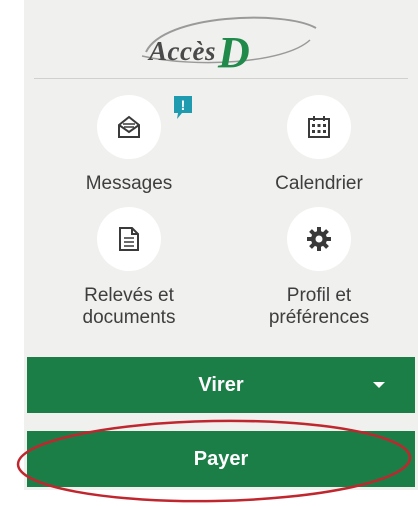 The width and height of the screenshot is (418, 506). I want to click on statements-icon-circle, so click(129, 239).